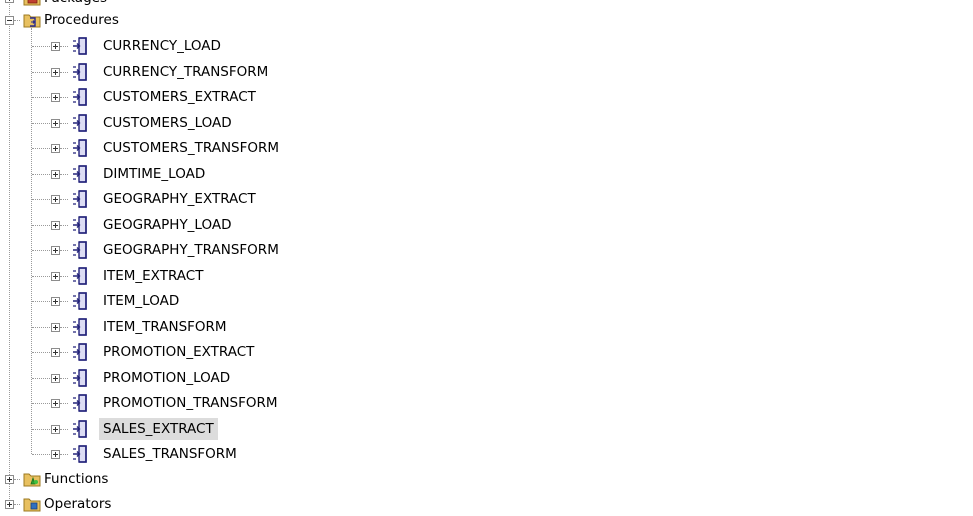 The width and height of the screenshot is (973, 516). What do you see at coordinates (32, 504) in the screenshot?
I see `operators-folder-icon` at bounding box center [32, 504].